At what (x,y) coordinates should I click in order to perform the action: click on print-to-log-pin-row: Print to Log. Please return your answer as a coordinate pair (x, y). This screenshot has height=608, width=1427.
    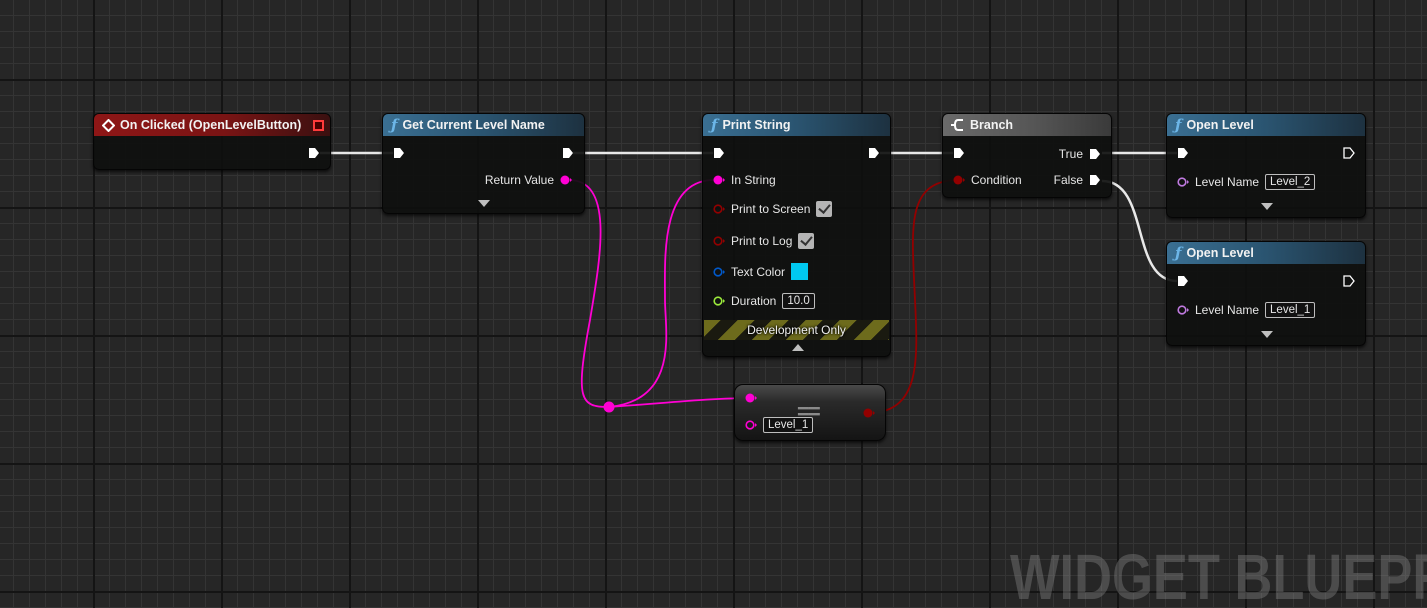
    Looking at the image, I should click on (764, 241).